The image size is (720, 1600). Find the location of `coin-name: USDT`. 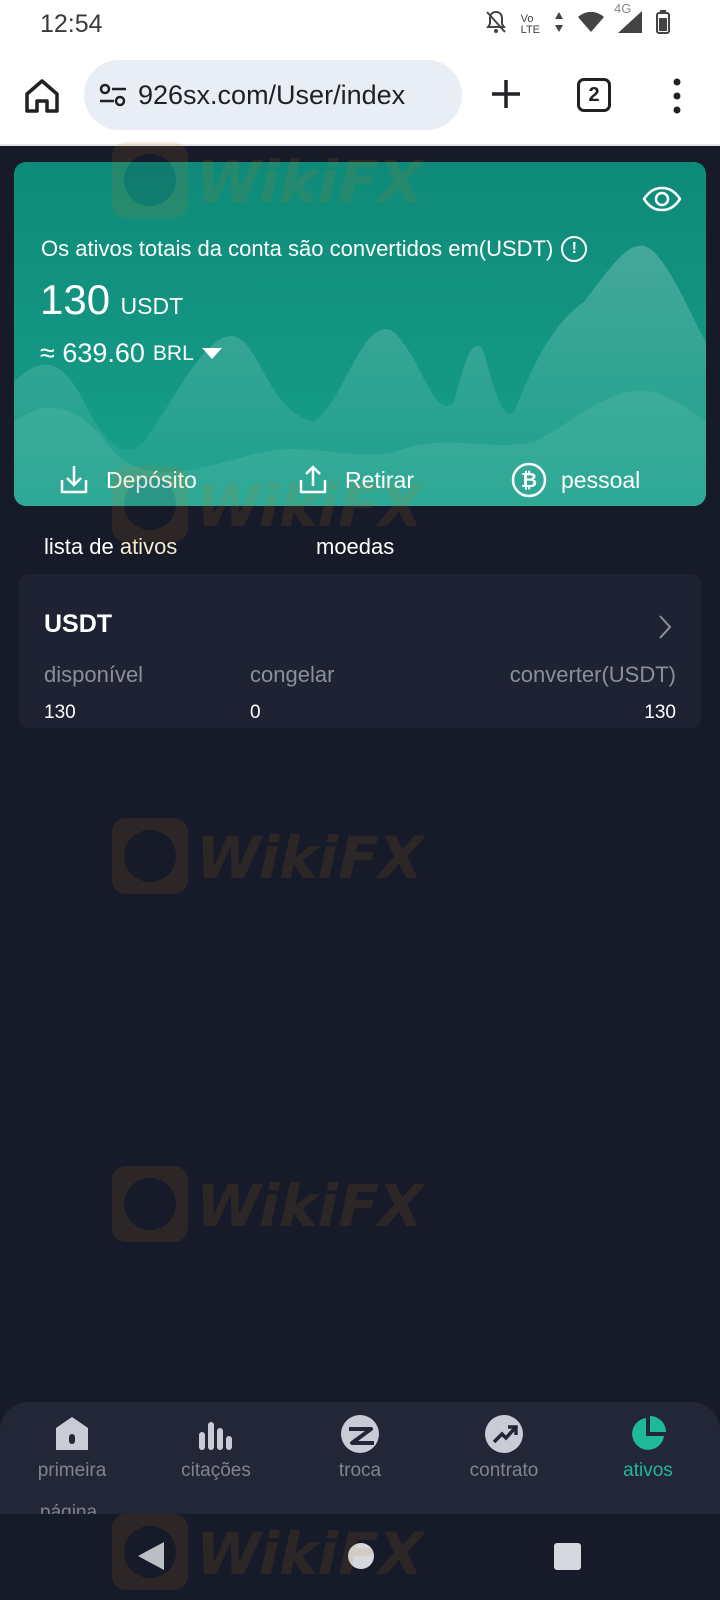

coin-name: USDT is located at coordinates (78, 624).